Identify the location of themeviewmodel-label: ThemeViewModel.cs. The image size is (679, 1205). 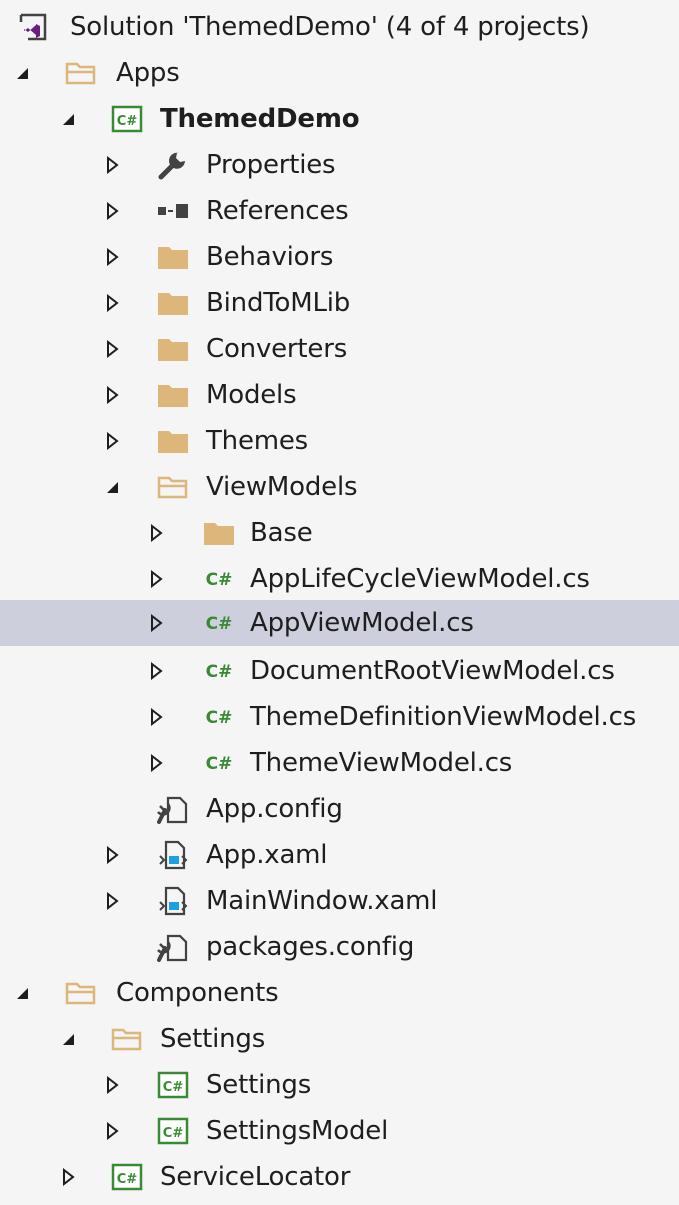
(381, 763).